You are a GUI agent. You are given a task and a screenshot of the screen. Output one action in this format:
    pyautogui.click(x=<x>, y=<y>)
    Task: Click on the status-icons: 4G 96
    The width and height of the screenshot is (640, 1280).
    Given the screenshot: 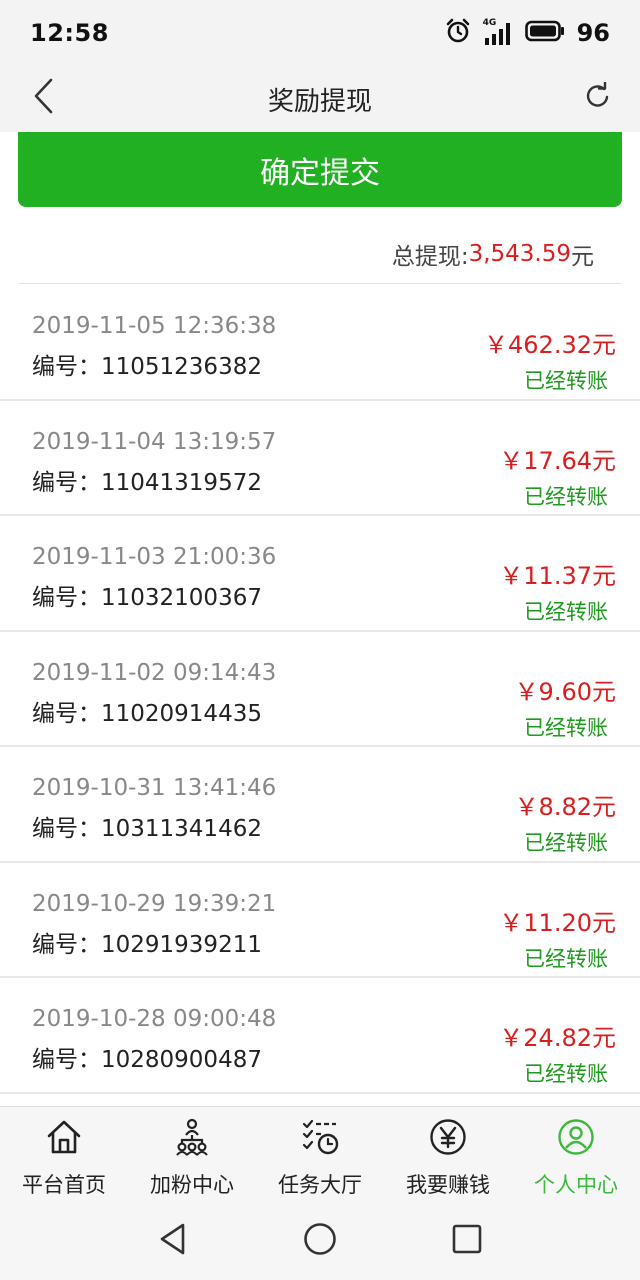 What is the action you would take?
    pyautogui.click(x=527, y=33)
    